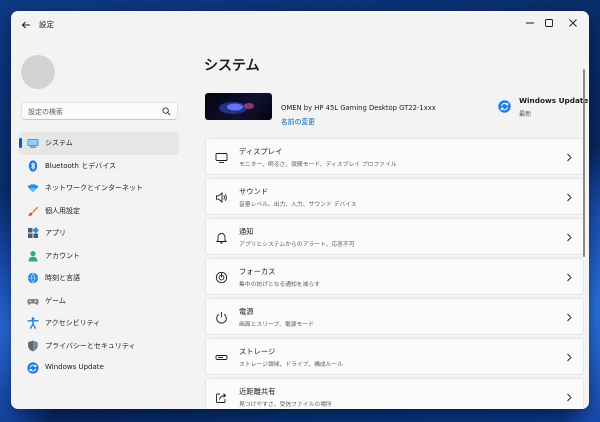  Describe the element at coordinates (553, 100) in the screenshot. I see `windows-update-title: Windows Update` at that location.